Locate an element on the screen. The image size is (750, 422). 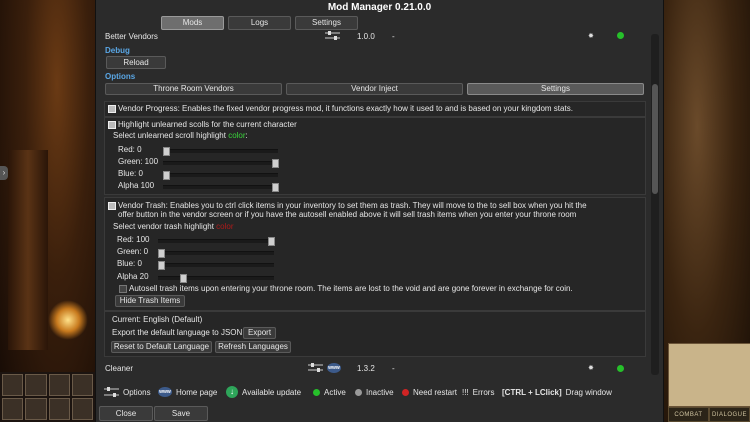
scrollbar-thumb is located at coordinates (655, 139).